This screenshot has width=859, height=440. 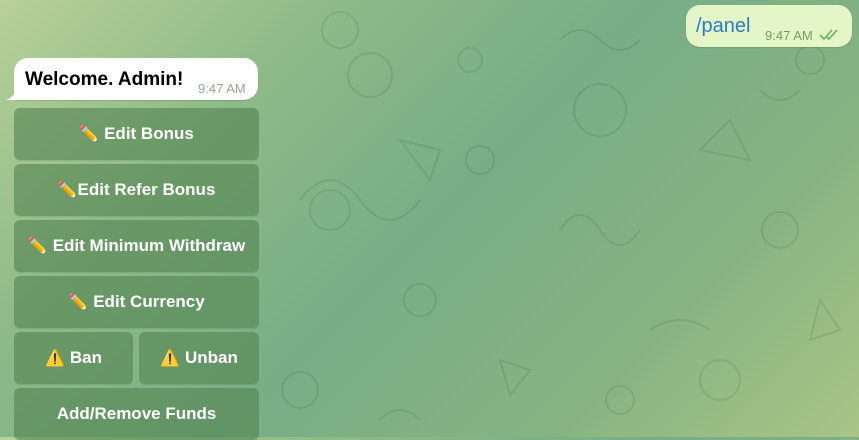 I want to click on double-check-icon, so click(x=828, y=35).